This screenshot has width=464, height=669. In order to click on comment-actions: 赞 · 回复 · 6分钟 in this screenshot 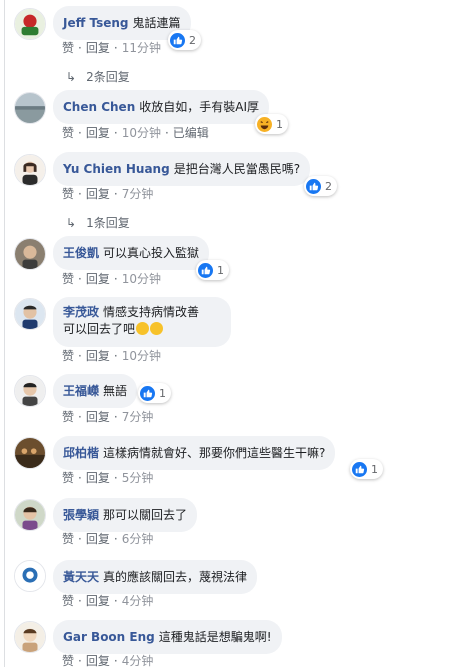, I will do `click(108, 539)`.